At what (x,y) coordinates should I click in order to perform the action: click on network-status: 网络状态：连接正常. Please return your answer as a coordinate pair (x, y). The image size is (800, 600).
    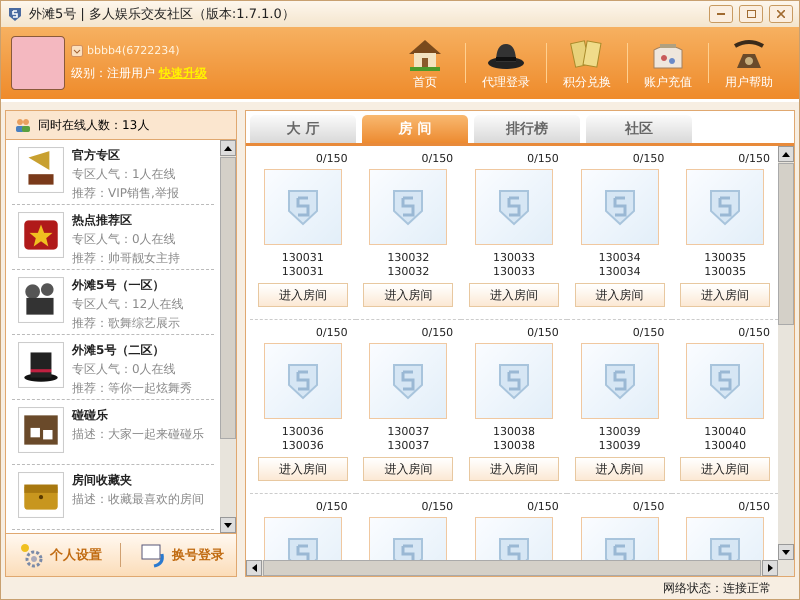
    Looking at the image, I should click on (717, 588).